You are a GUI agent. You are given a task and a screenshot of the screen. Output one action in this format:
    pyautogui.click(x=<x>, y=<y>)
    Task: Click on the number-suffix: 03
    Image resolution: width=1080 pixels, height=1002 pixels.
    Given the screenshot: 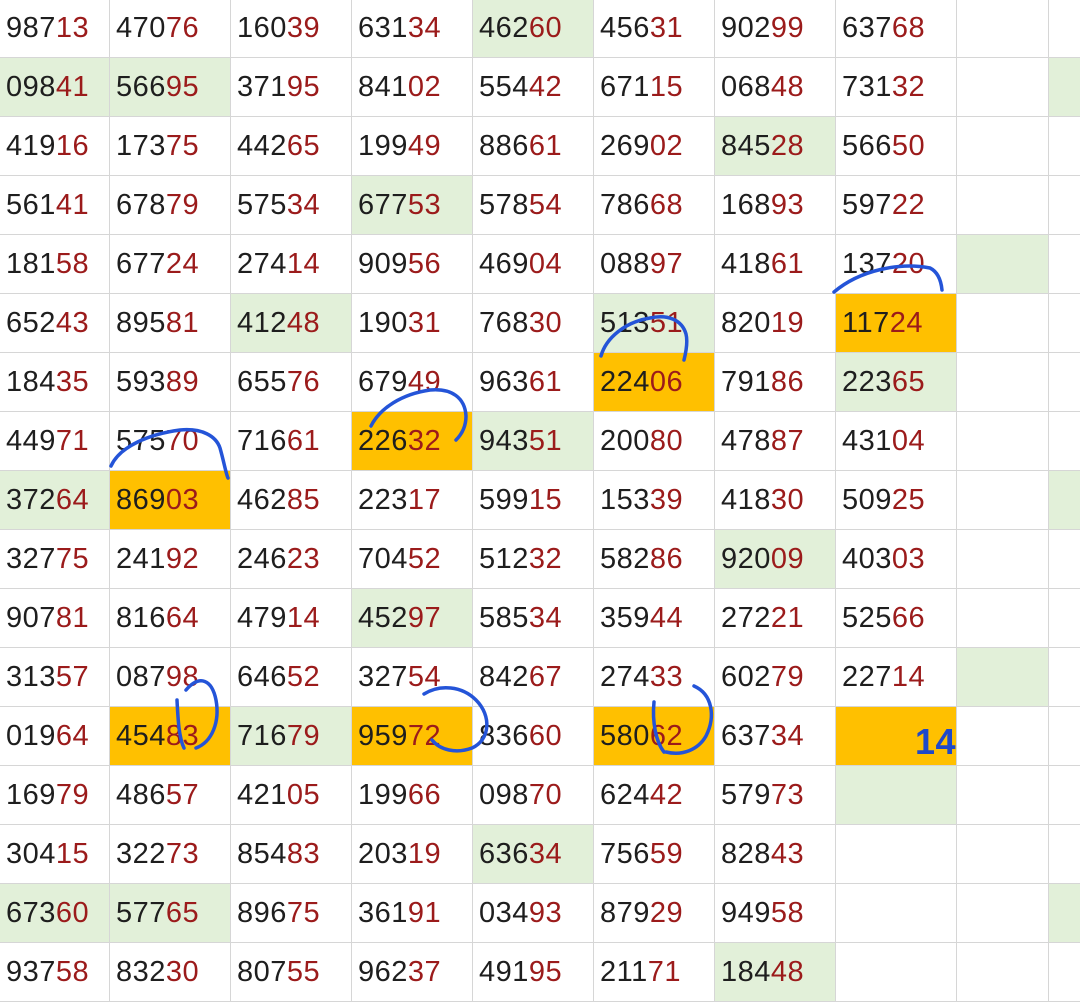 What is the action you would take?
    pyautogui.click(x=182, y=499)
    